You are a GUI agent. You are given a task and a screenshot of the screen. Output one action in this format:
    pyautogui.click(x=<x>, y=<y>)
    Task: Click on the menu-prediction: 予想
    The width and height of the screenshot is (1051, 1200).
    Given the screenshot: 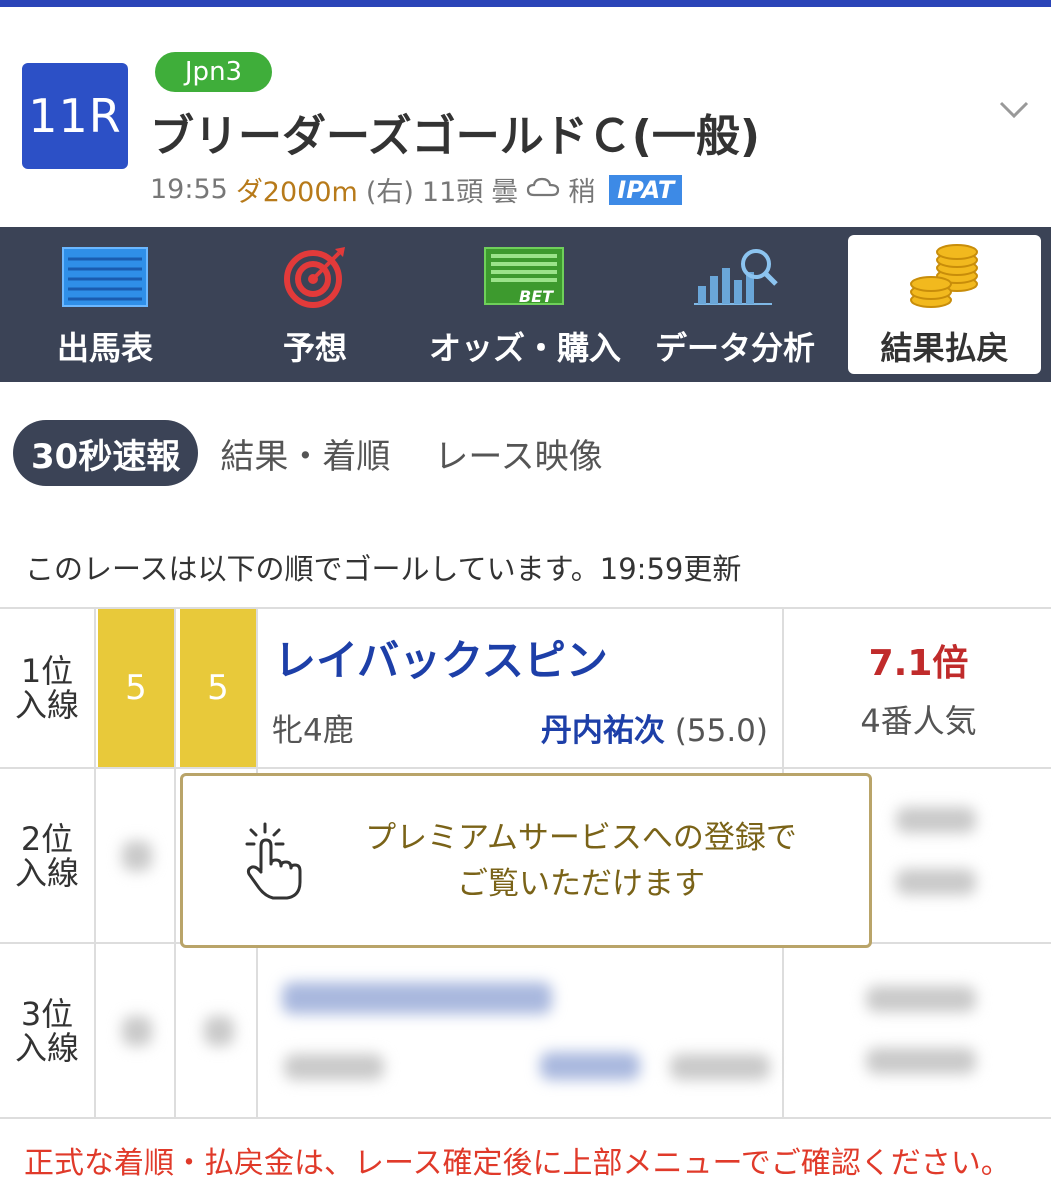 What is the action you would take?
    pyautogui.click(x=315, y=304)
    